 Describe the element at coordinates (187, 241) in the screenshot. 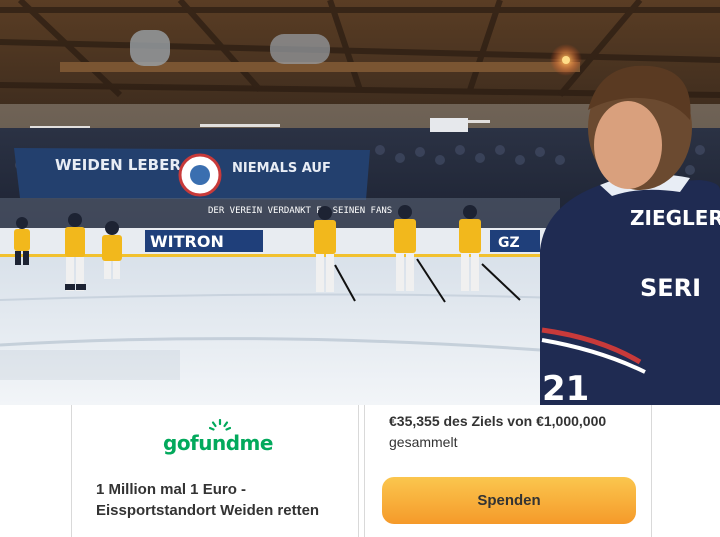

I see `board-sponsor-text: WITRON` at that location.